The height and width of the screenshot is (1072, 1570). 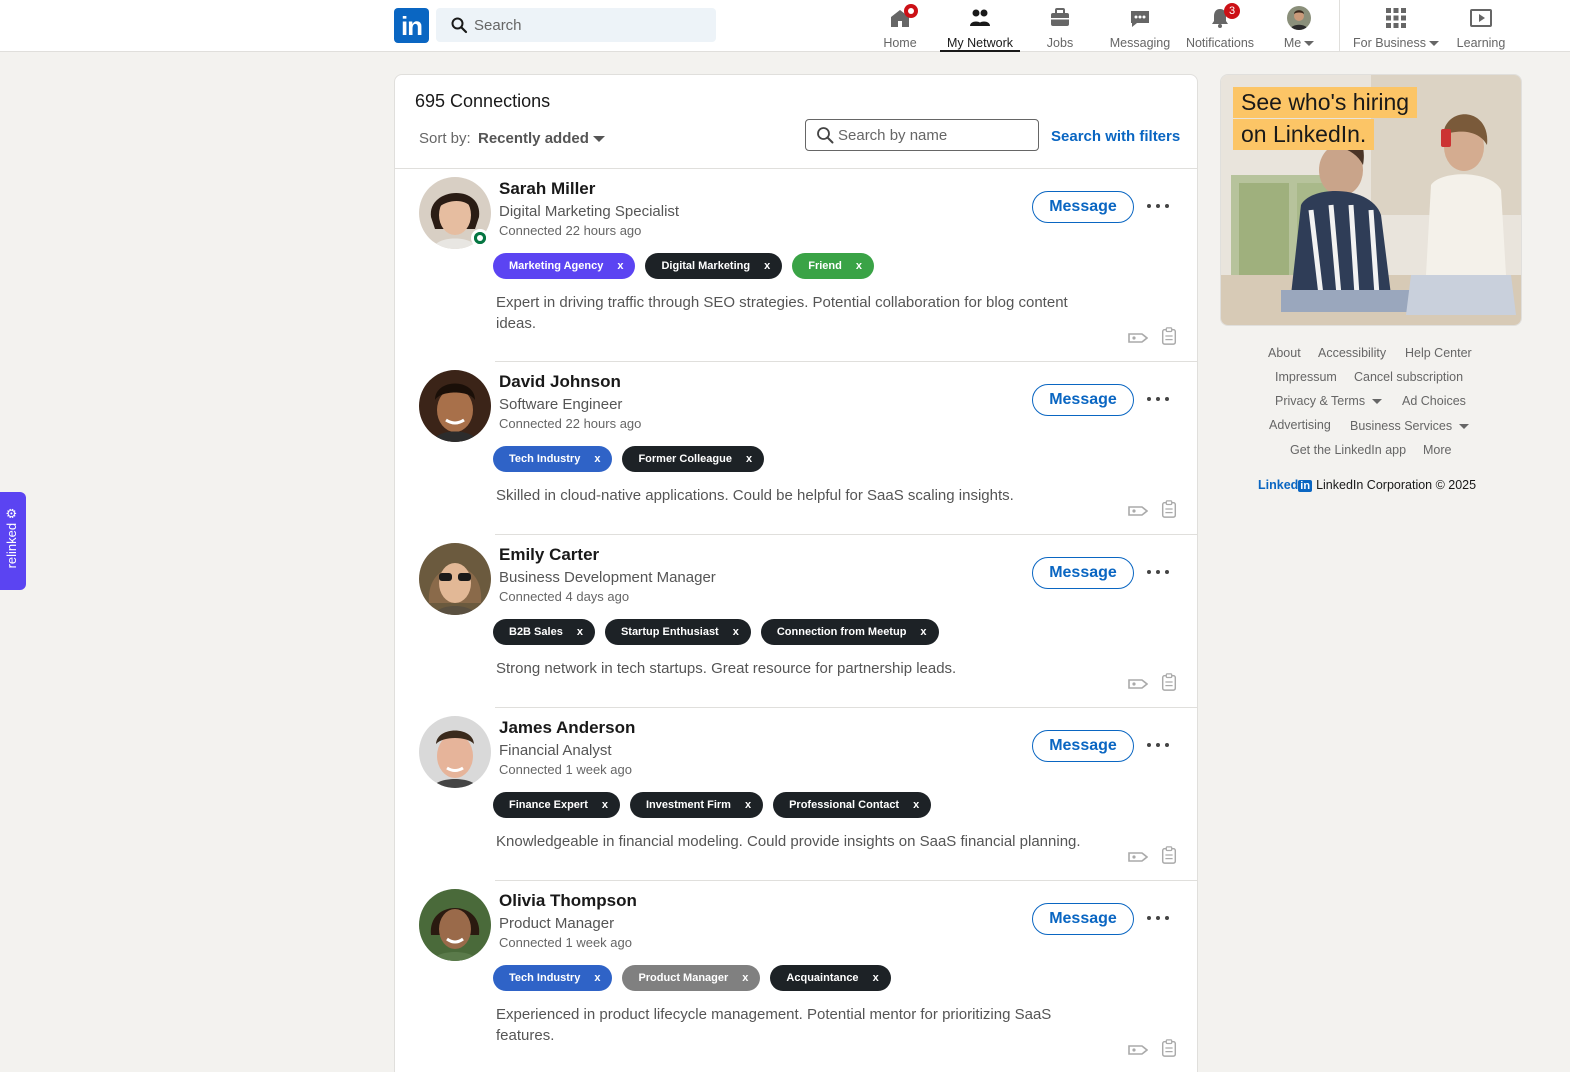 What do you see at coordinates (483, 101) in the screenshot?
I see `connections-count: 695 Connections` at bounding box center [483, 101].